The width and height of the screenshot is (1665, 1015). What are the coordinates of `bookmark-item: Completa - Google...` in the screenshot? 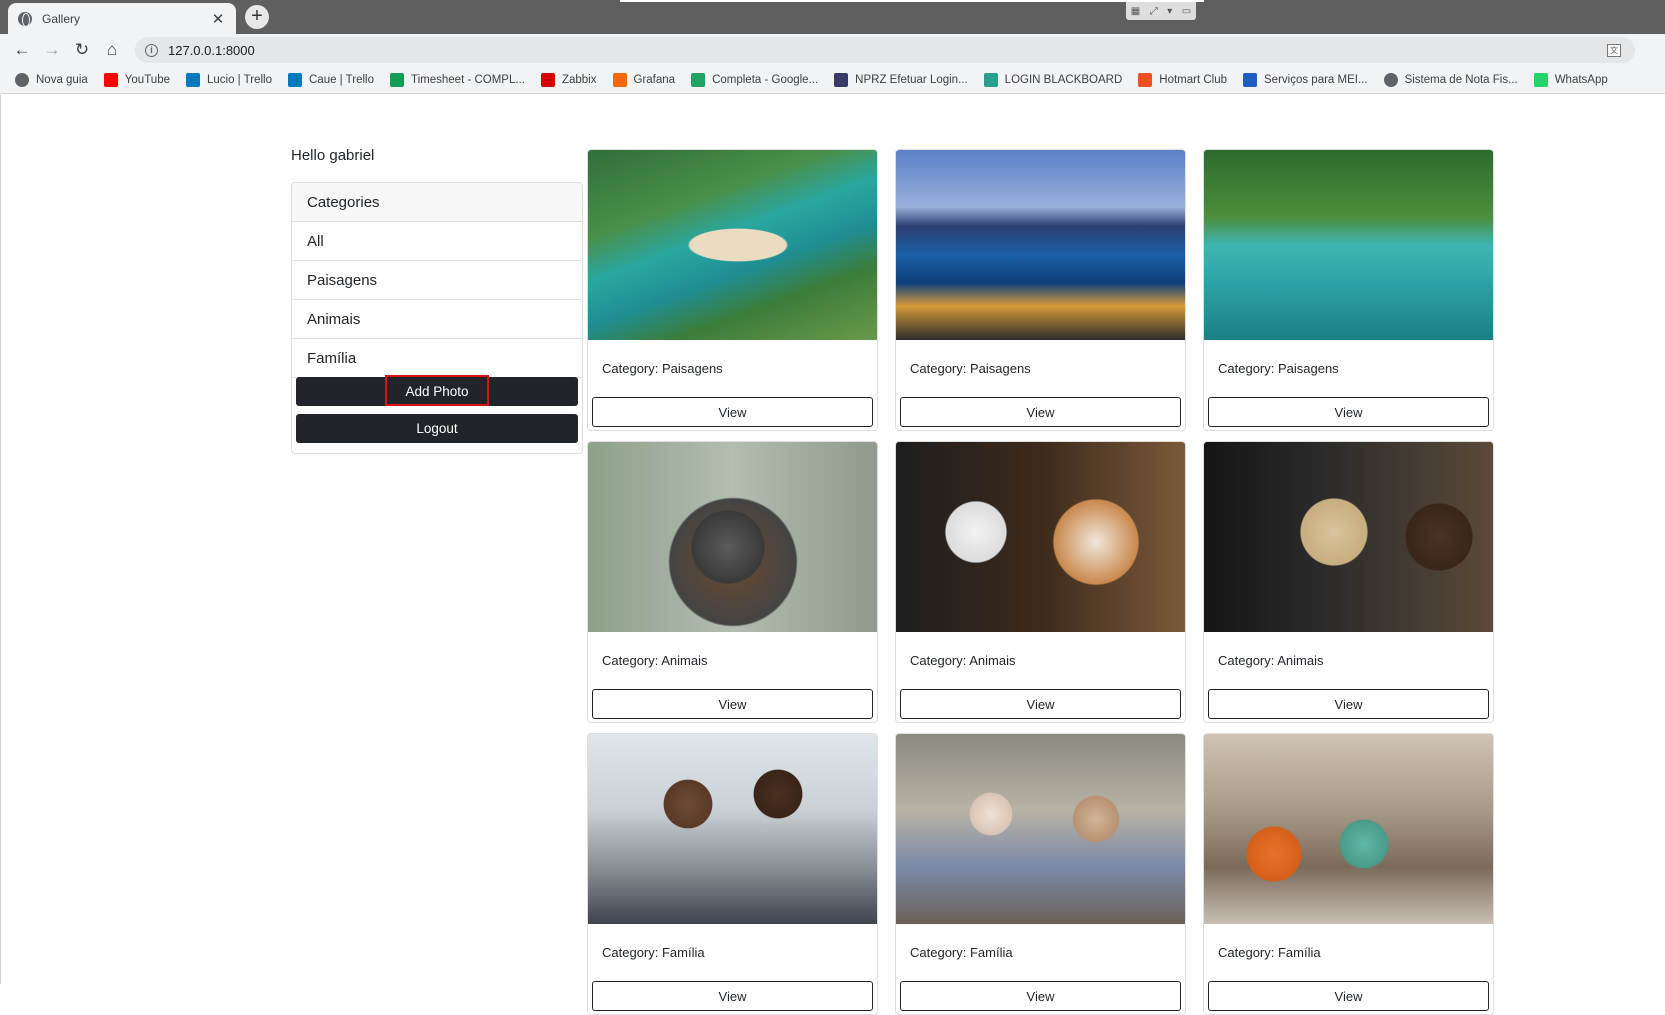 It's located at (755, 79).